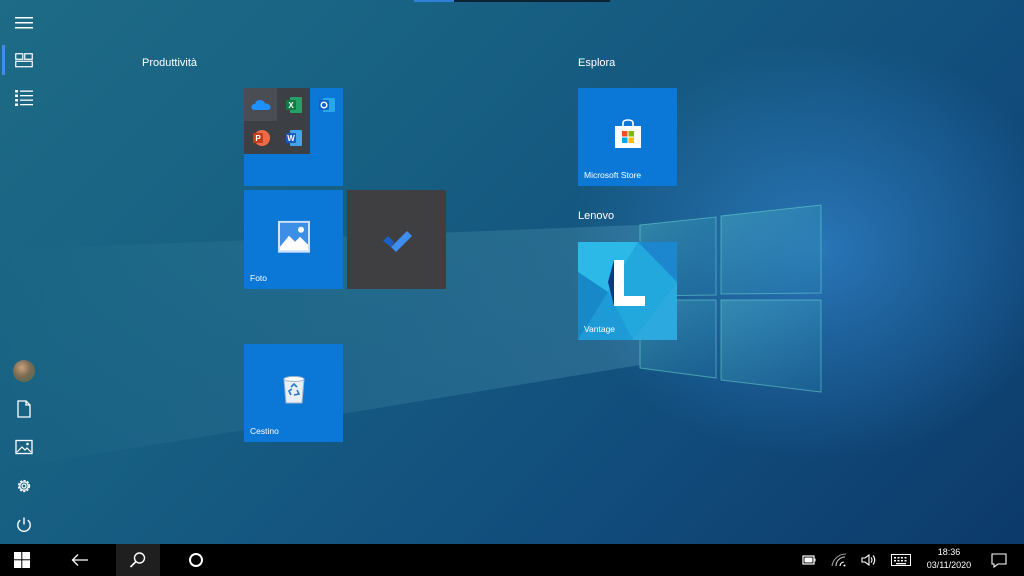 The width and height of the screenshot is (1024, 576). I want to click on documents-icon, so click(24, 409).